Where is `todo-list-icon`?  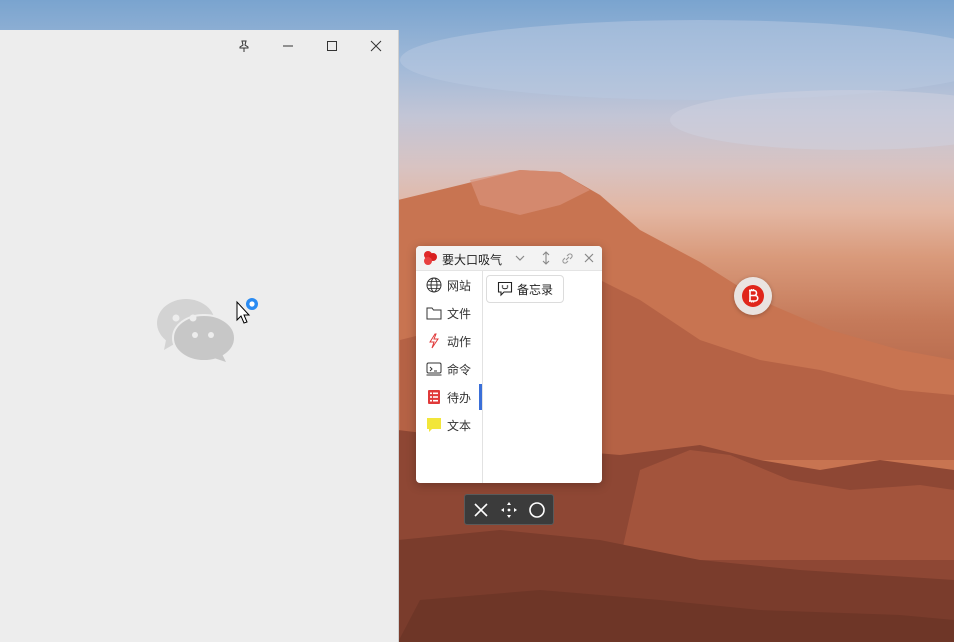 todo-list-icon is located at coordinates (434, 397).